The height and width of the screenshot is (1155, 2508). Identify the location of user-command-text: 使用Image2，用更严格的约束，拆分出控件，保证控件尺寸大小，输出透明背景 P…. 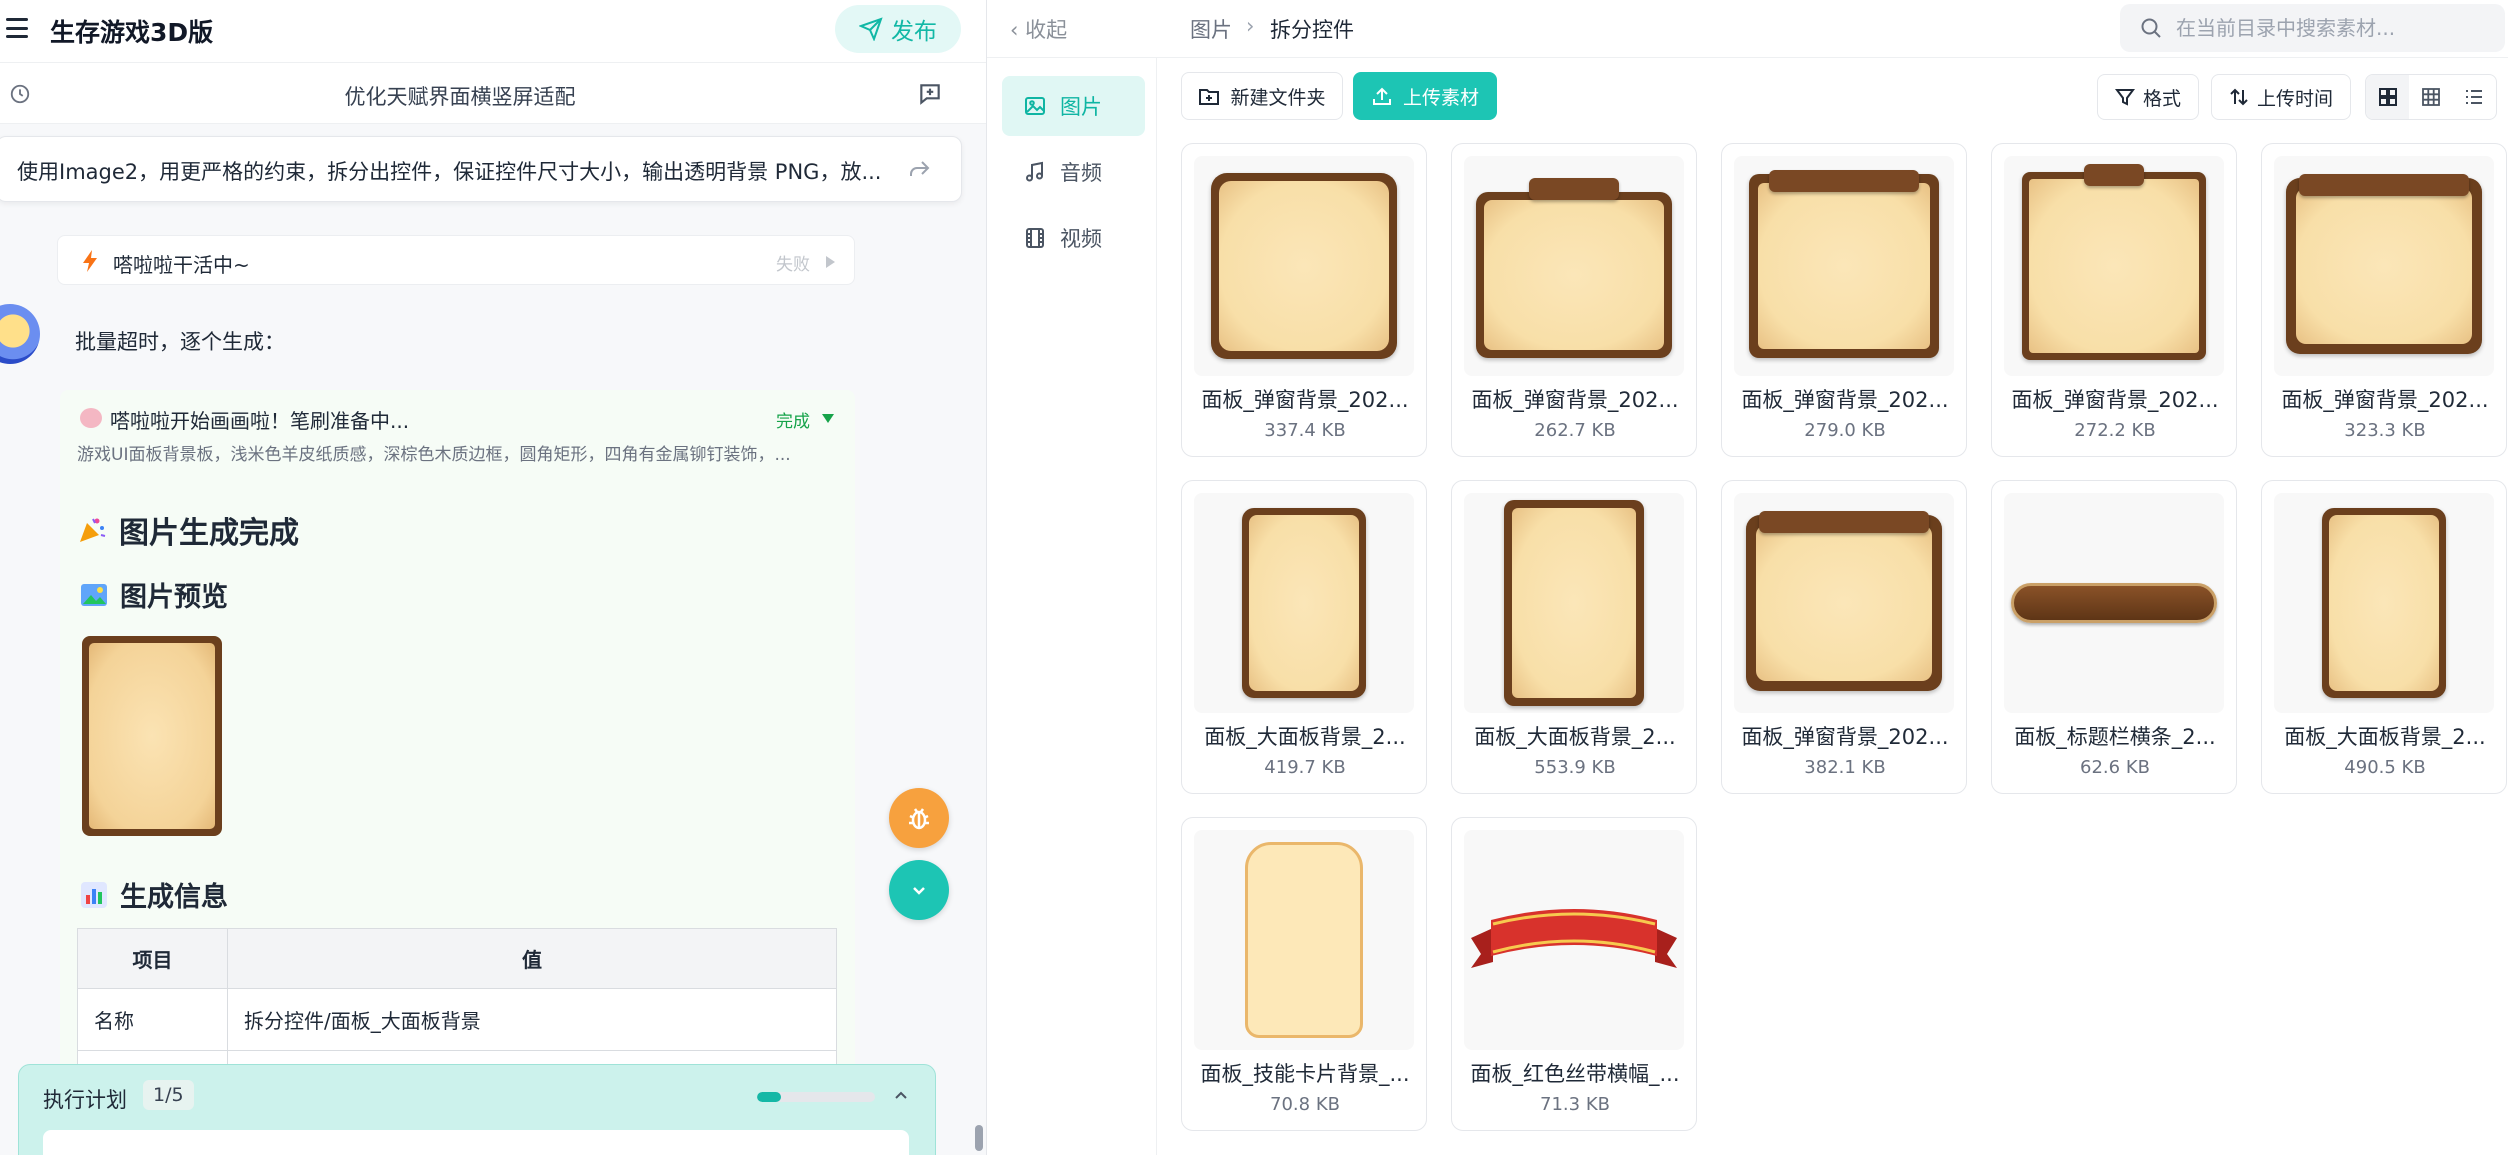
(449, 172).